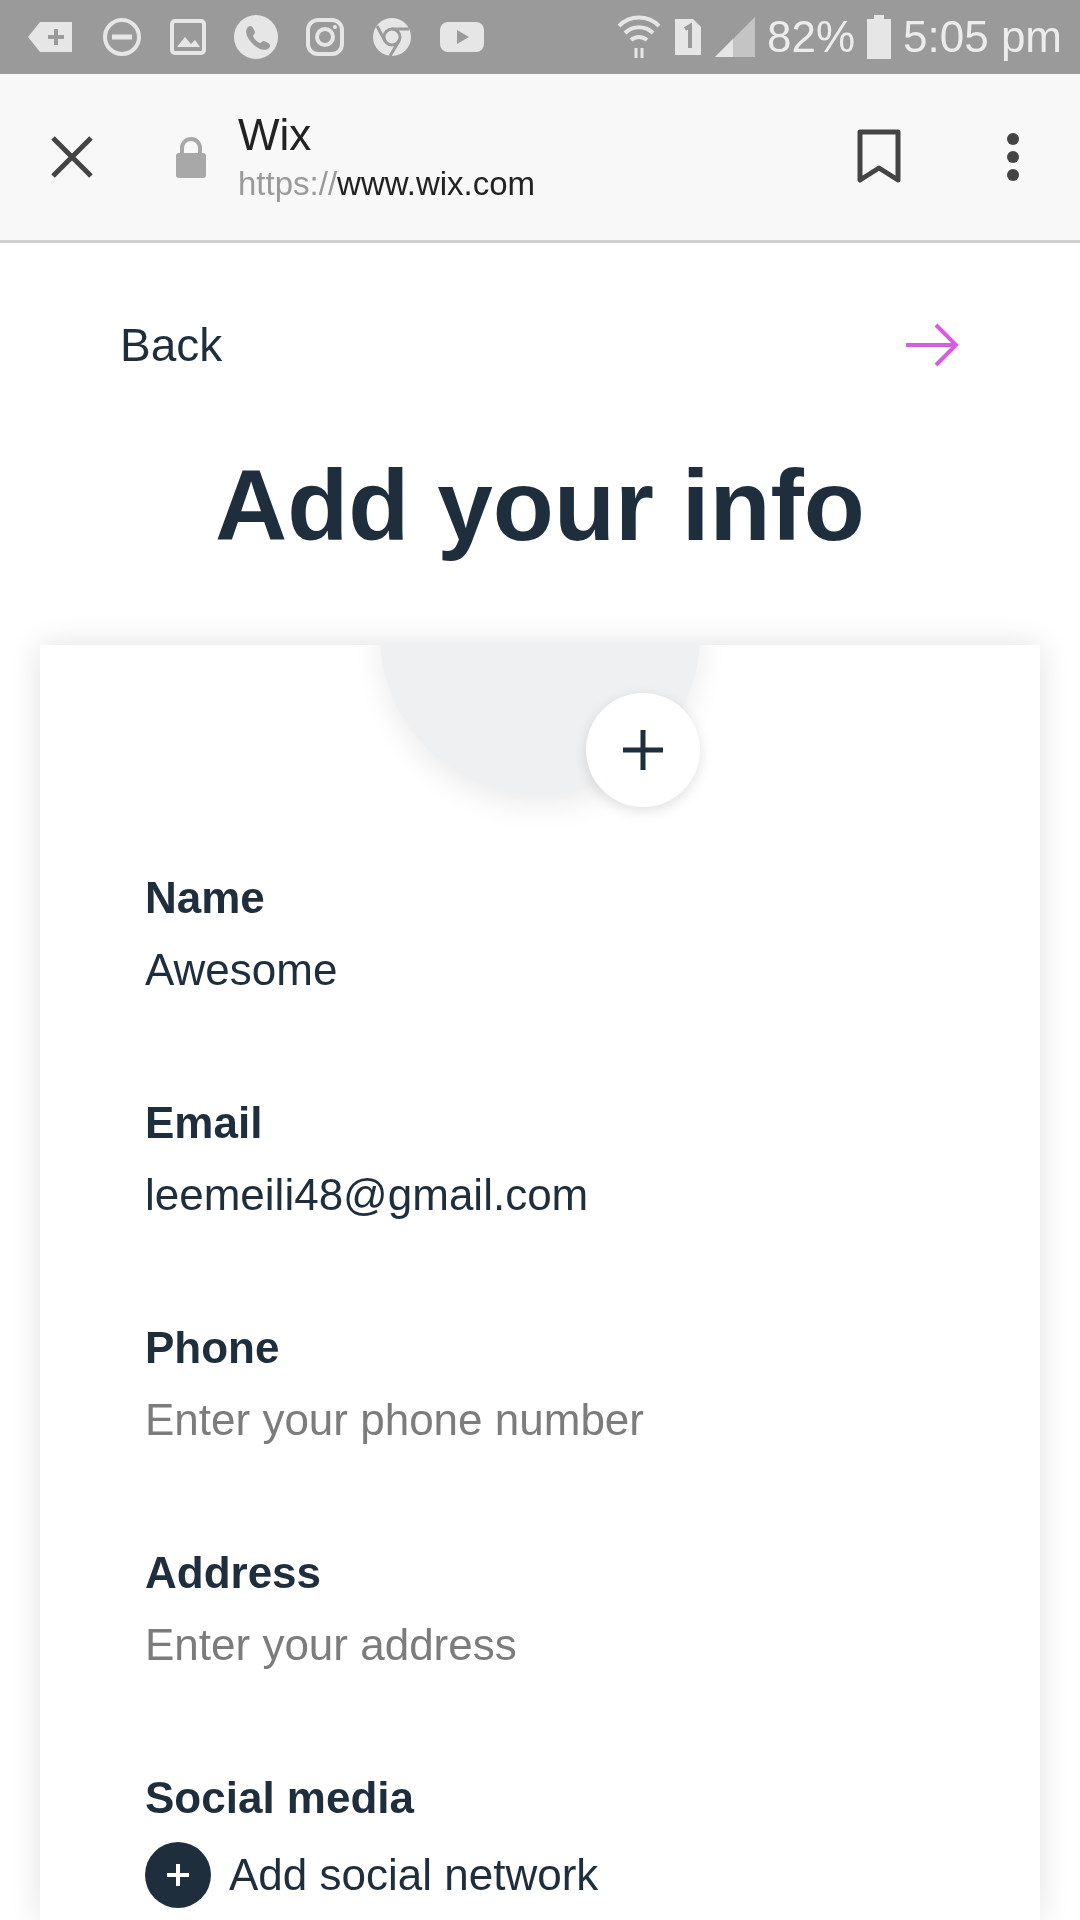 The height and width of the screenshot is (1920, 1080). I want to click on add-social-network-button: Add social network, so click(592, 1875).